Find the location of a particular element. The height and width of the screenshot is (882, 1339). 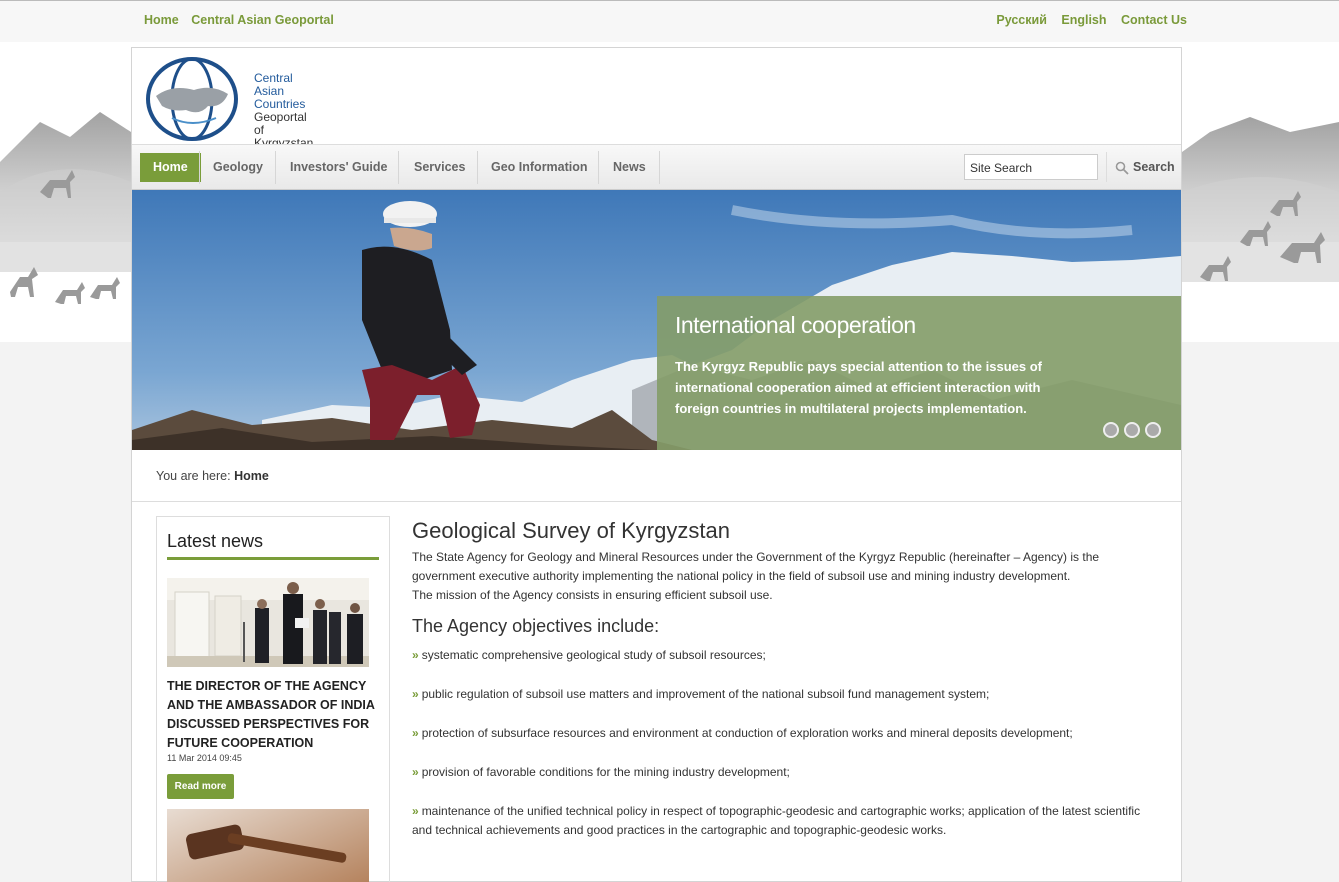

read-more-button: Read more is located at coordinates (200, 786).